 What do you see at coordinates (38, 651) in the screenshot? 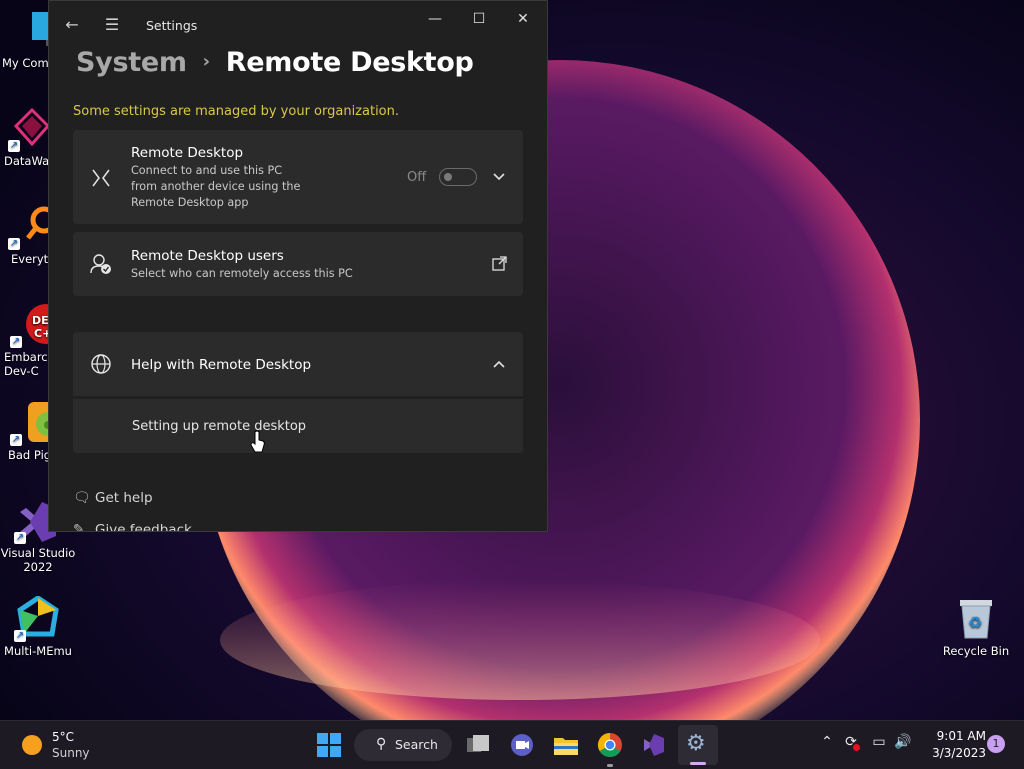
I see `desktop-icon-label: Multi-MEmu` at bounding box center [38, 651].